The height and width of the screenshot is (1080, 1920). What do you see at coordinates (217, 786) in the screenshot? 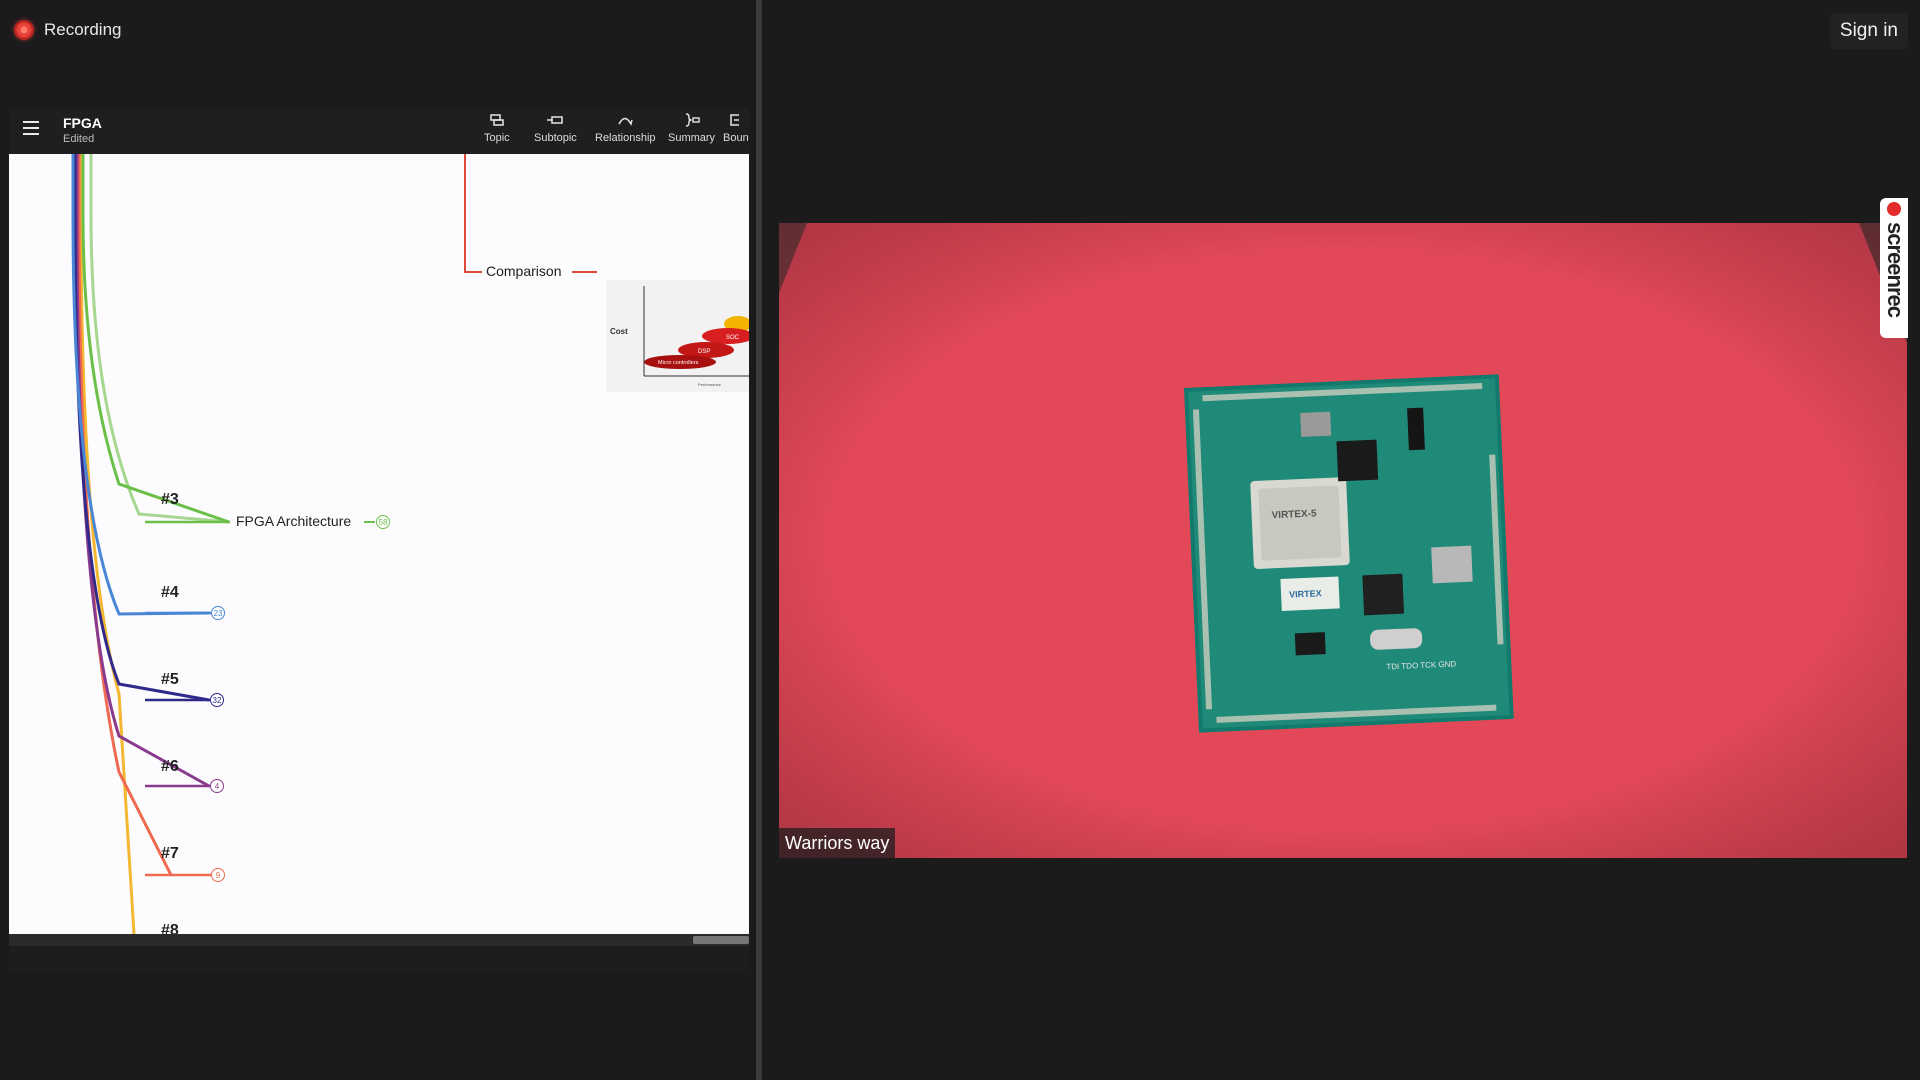
I see `collapse-count-6: 4` at bounding box center [217, 786].